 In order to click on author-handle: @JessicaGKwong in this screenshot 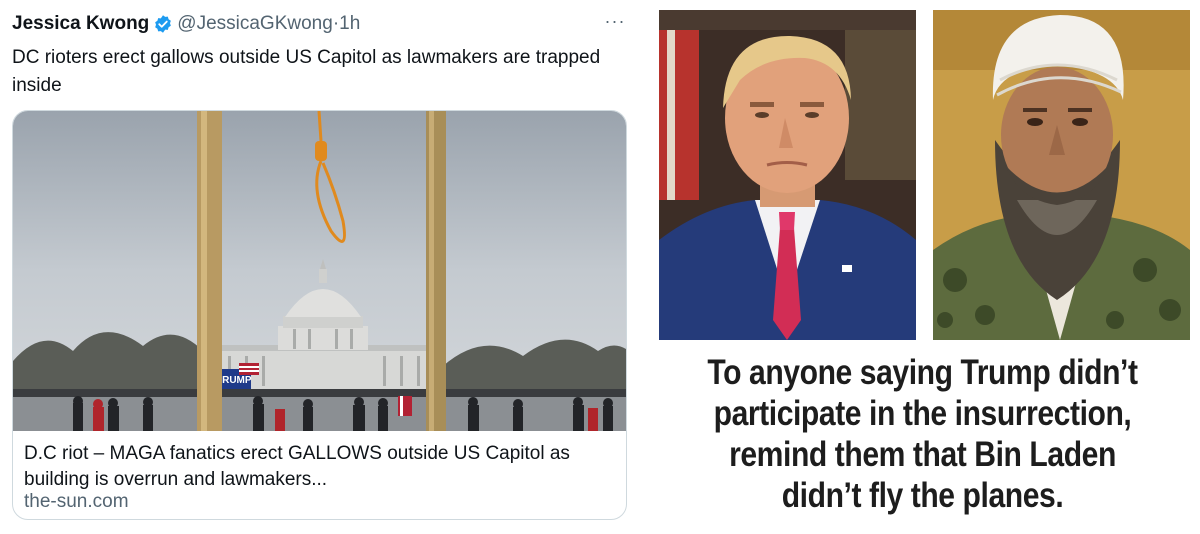, I will do `click(255, 24)`.